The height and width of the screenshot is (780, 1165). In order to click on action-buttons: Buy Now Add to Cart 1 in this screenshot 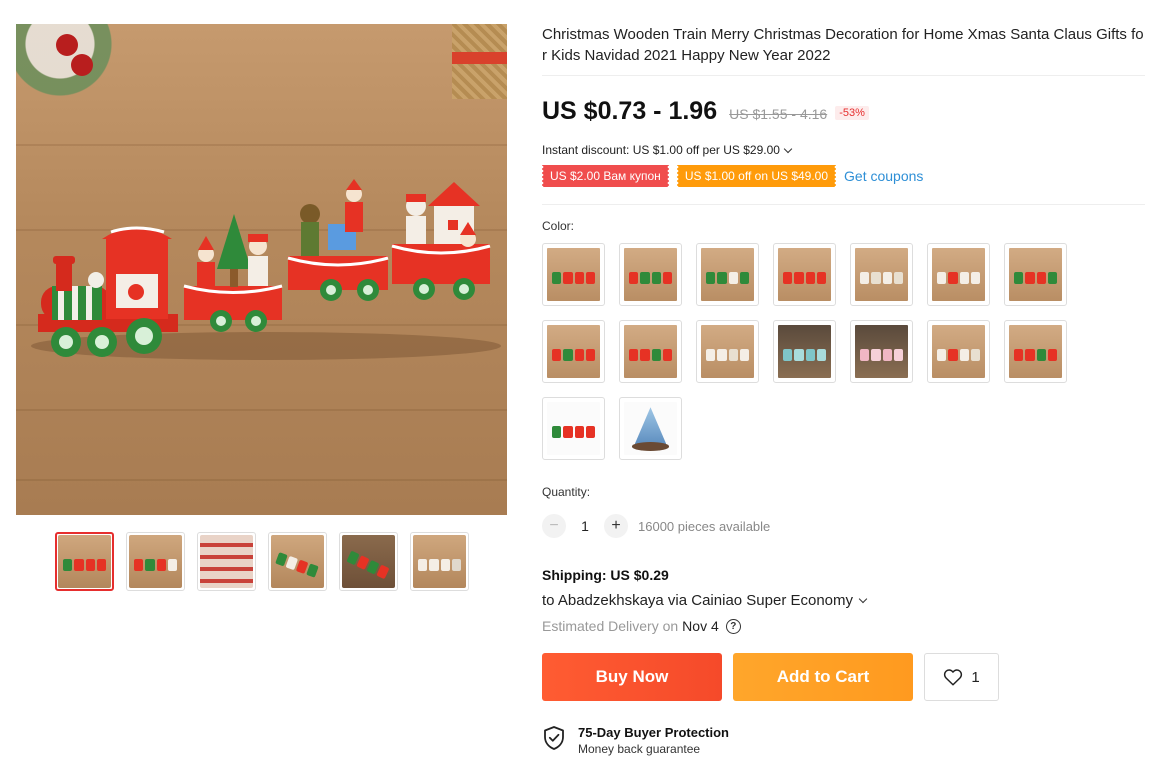, I will do `click(843, 677)`.